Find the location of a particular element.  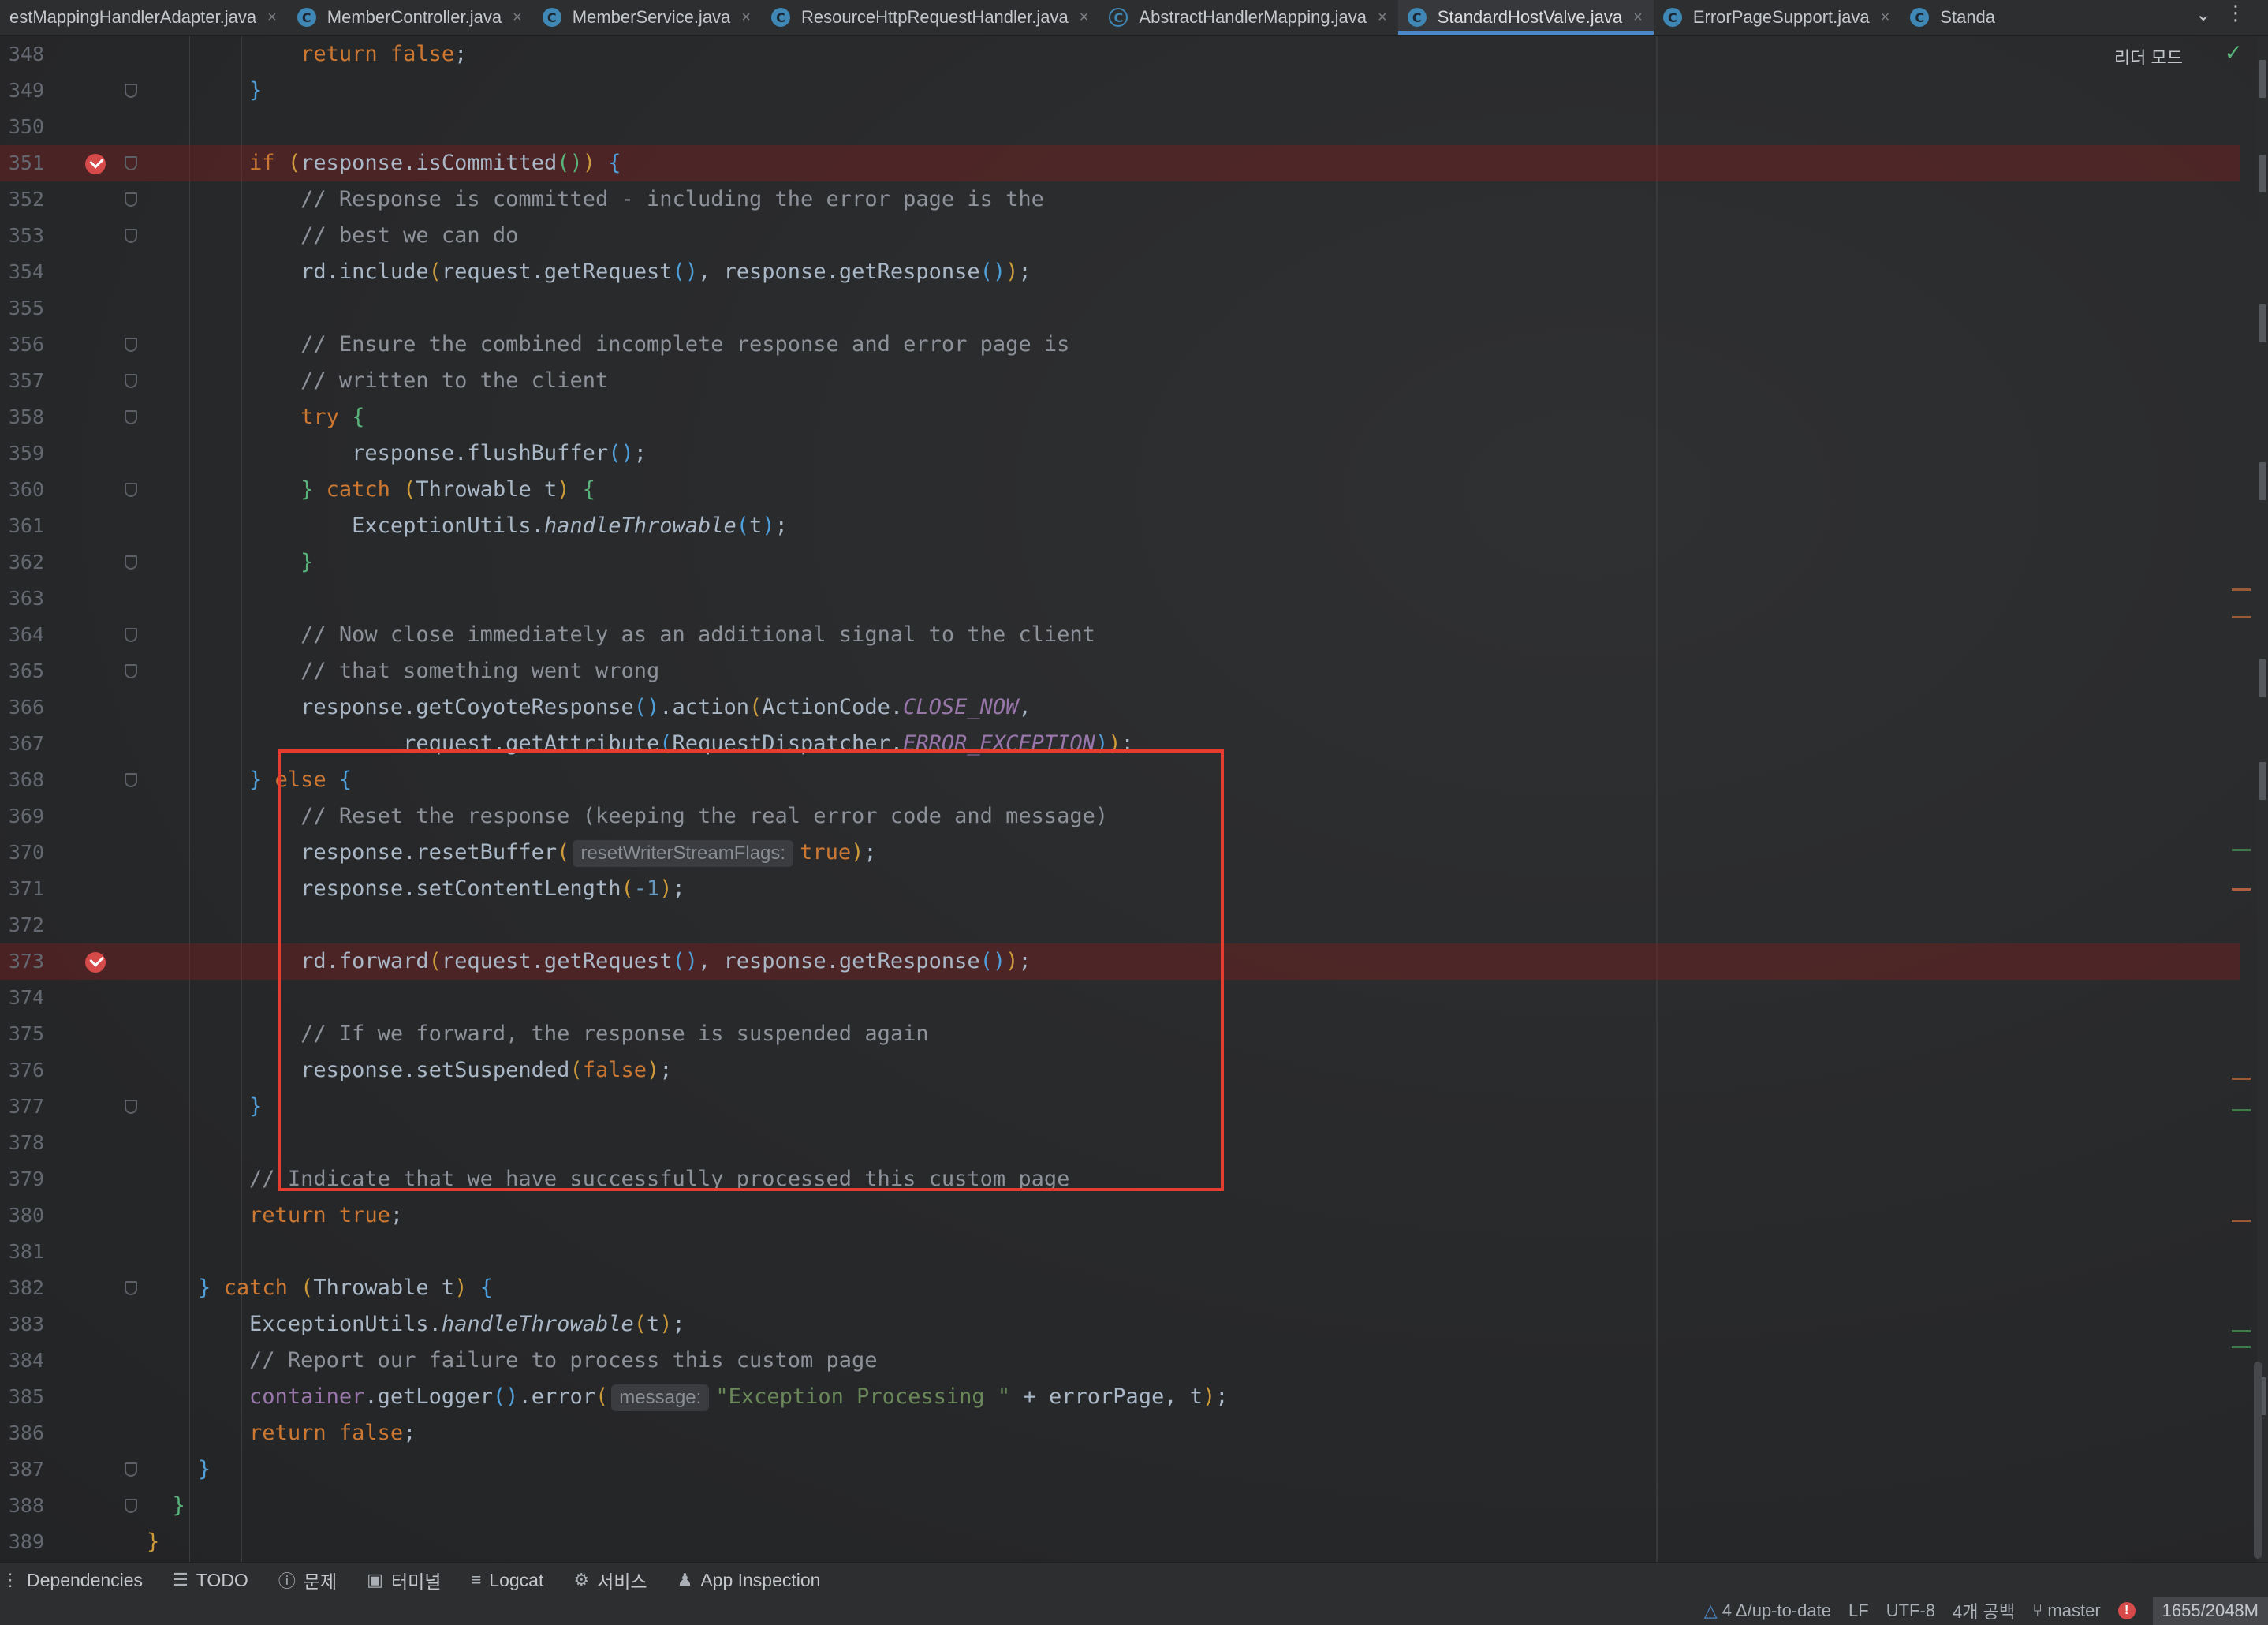

tool-window-button: ⓘ 문제 is located at coordinates (307, 1580).